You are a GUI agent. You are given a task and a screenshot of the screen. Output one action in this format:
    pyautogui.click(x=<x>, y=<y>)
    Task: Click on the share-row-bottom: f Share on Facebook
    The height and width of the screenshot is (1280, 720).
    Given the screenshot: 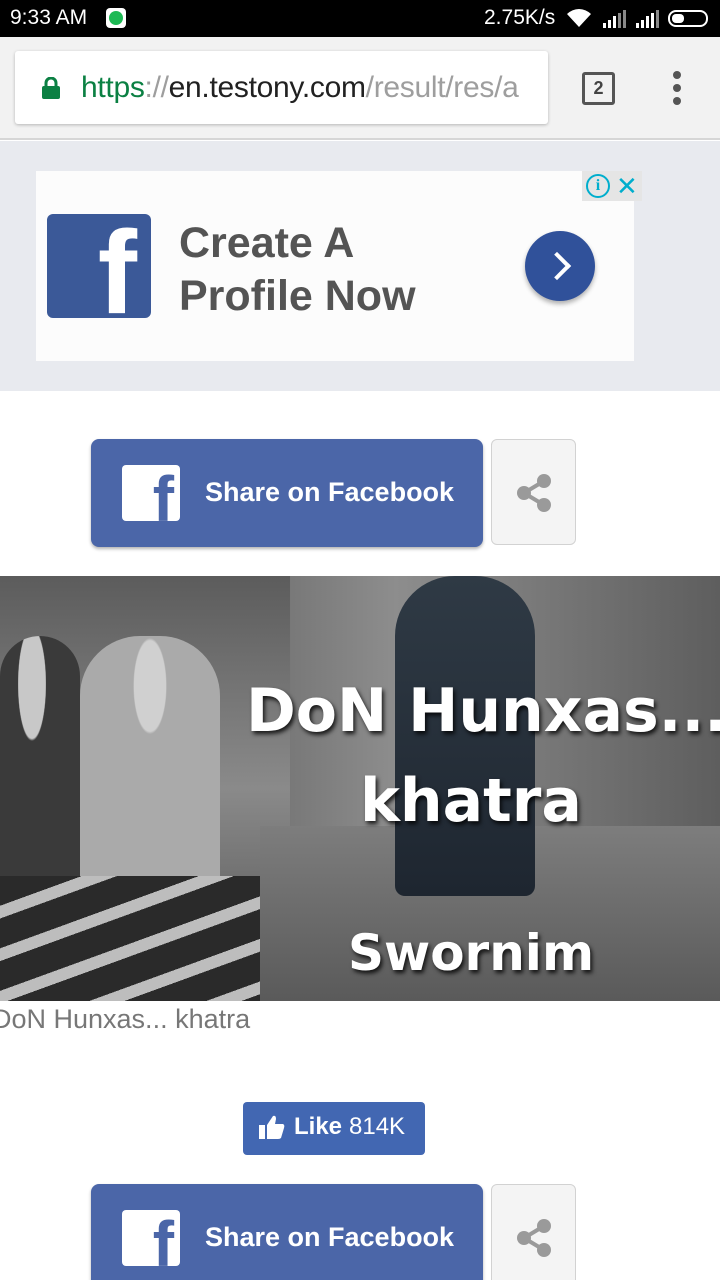 What is the action you would take?
    pyautogui.click(x=360, y=1232)
    